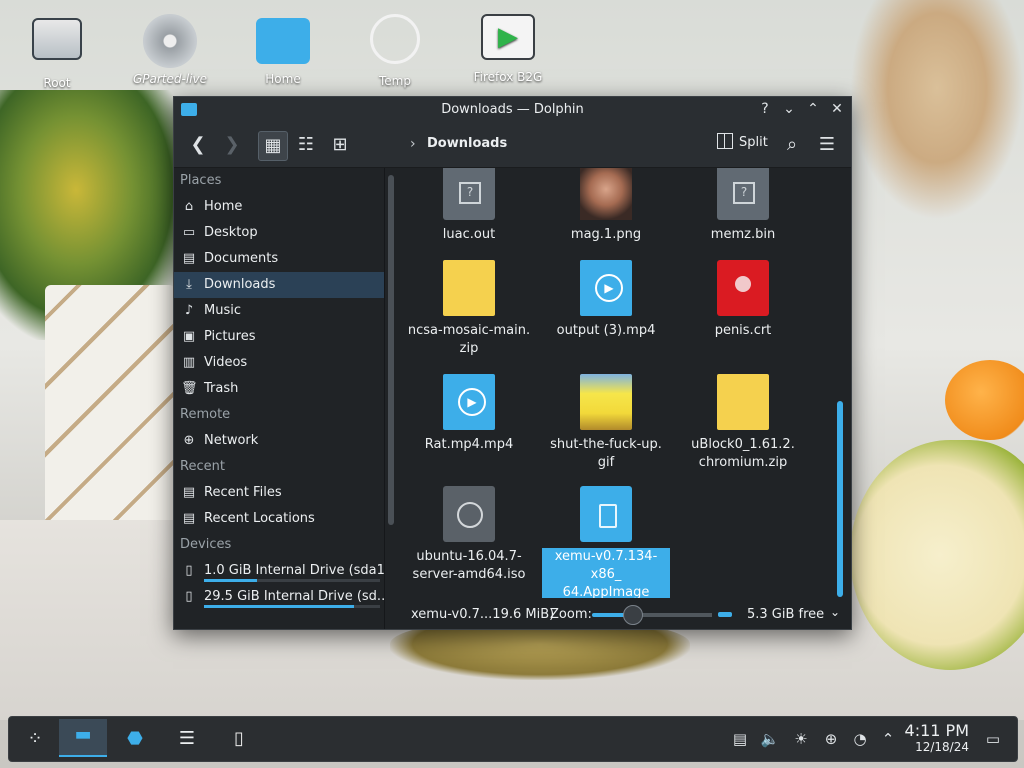 The height and width of the screenshot is (768, 1024). Describe the element at coordinates (827, 145) in the screenshot. I see `hamburger-menu-button: ☰` at that location.